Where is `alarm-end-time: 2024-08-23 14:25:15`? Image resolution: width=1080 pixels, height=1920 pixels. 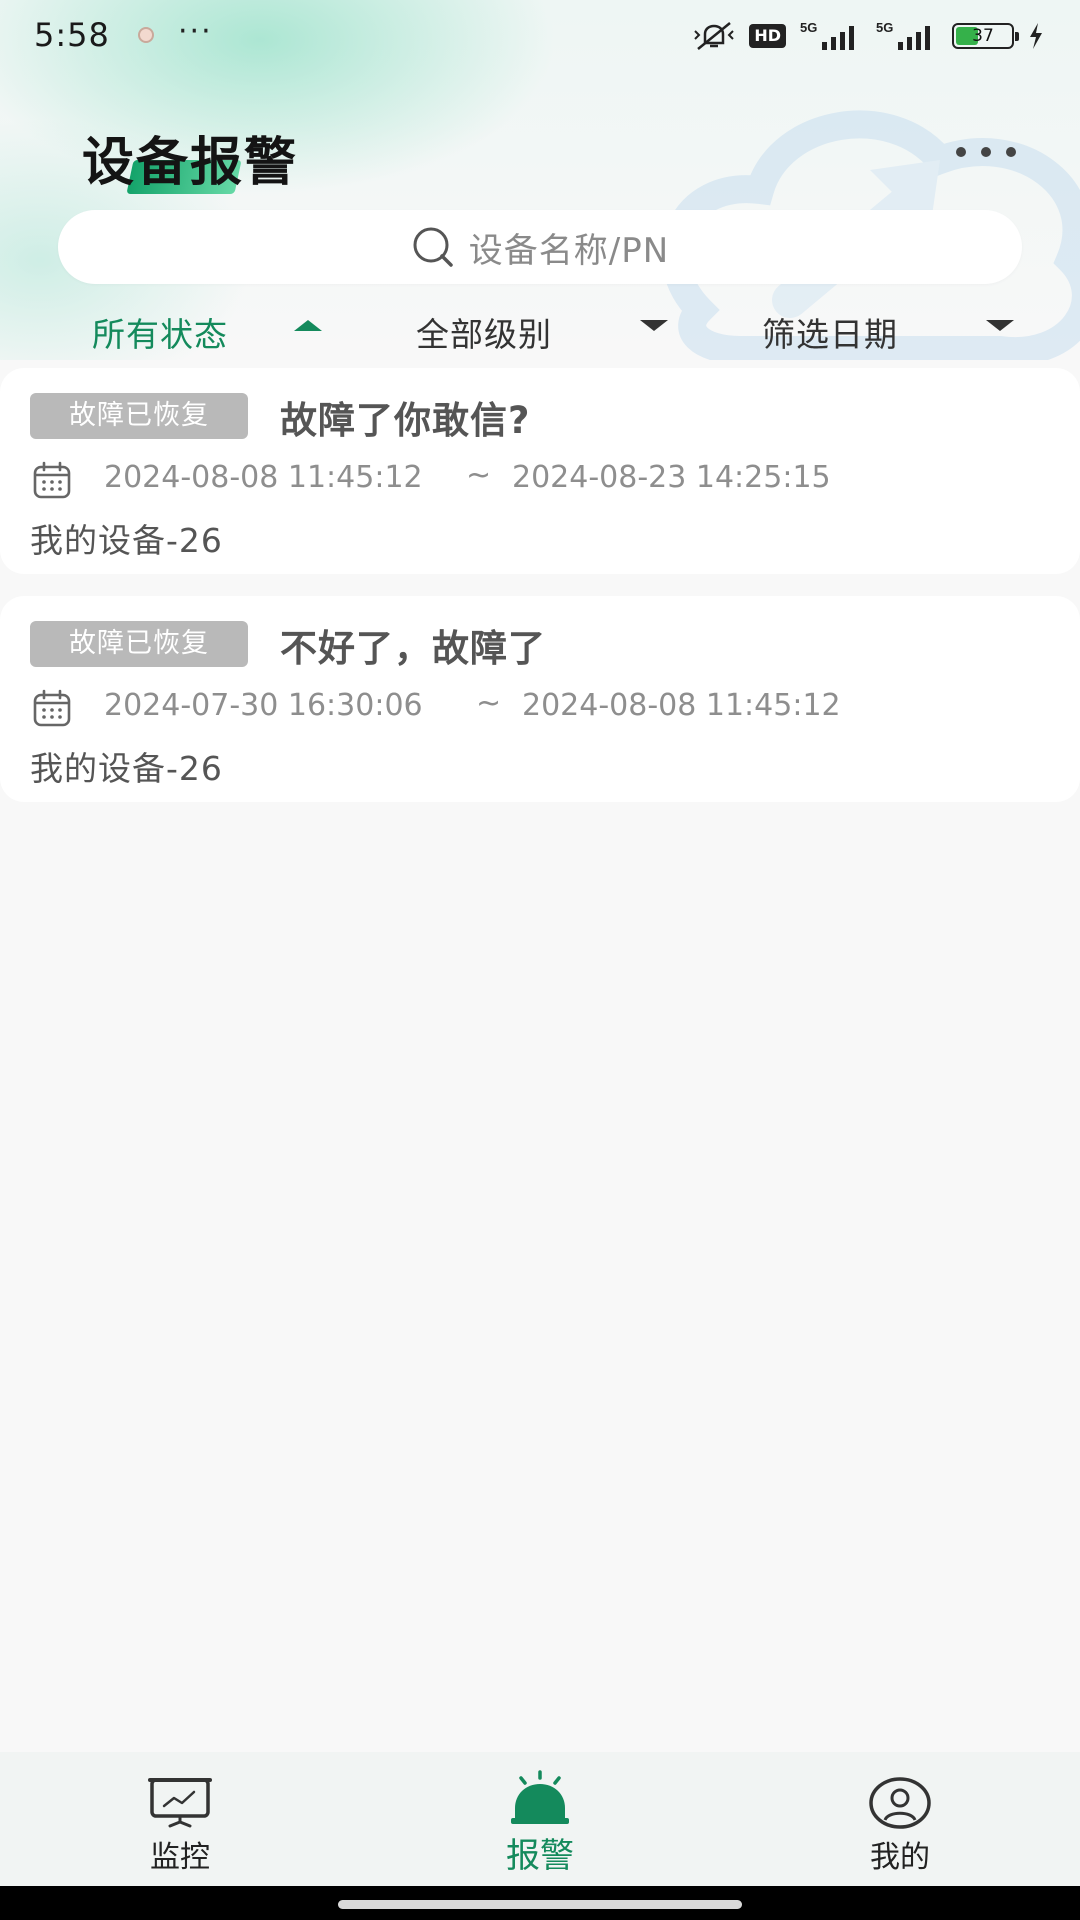
alarm-end-time: 2024-08-23 14:25:15 is located at coordinates (671, 477).